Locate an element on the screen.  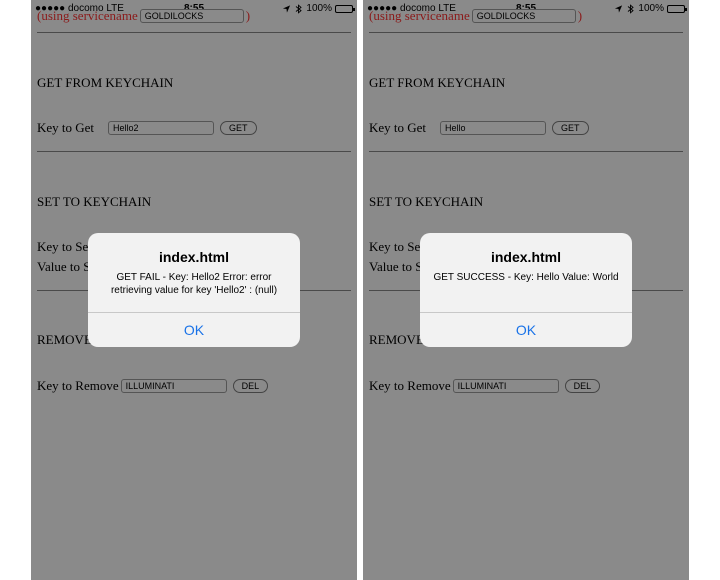
get-key-input: Hello2 is located at coordinates (161, 128).